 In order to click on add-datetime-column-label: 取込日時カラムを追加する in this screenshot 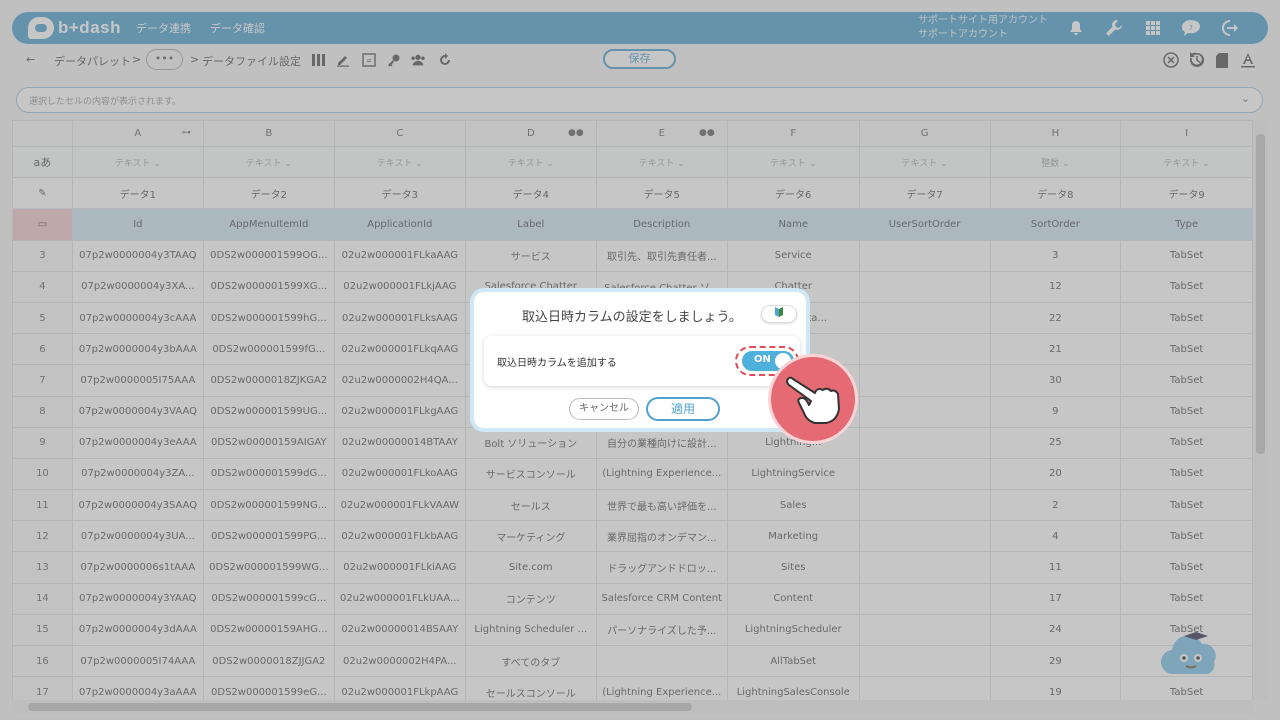, I will do `click(557, 363)`.